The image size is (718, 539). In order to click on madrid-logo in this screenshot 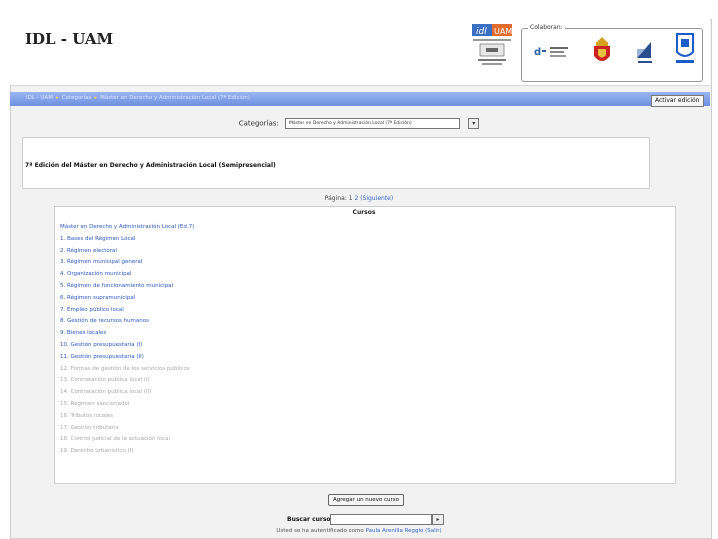, I will do `click(685, 49)`.